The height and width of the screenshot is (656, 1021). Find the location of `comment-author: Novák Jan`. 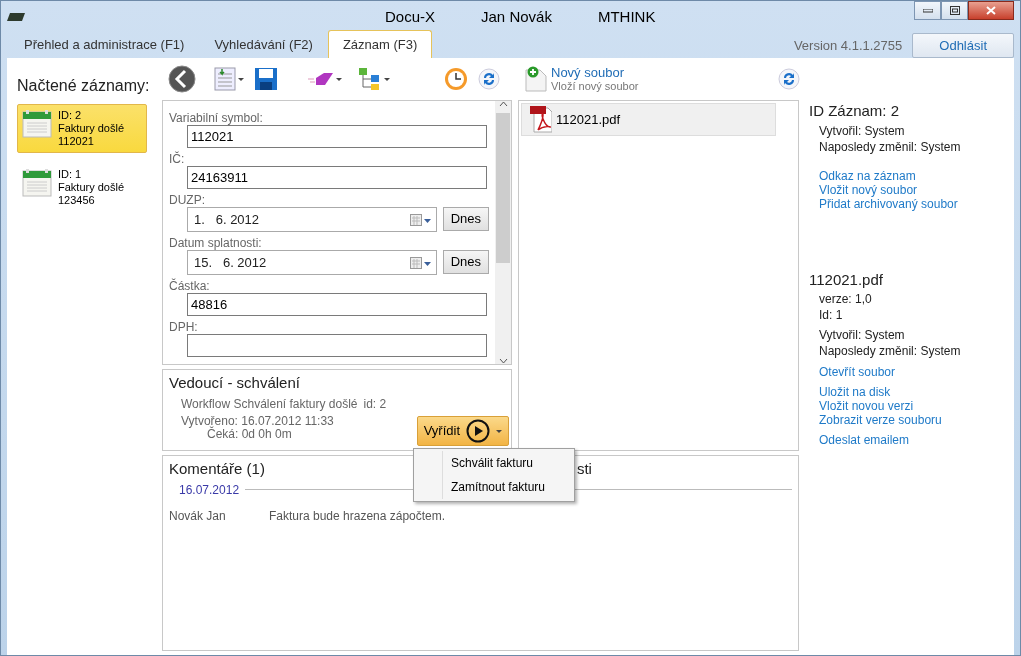

comment-author: Novák Jan is located at coordinates (198, 516).